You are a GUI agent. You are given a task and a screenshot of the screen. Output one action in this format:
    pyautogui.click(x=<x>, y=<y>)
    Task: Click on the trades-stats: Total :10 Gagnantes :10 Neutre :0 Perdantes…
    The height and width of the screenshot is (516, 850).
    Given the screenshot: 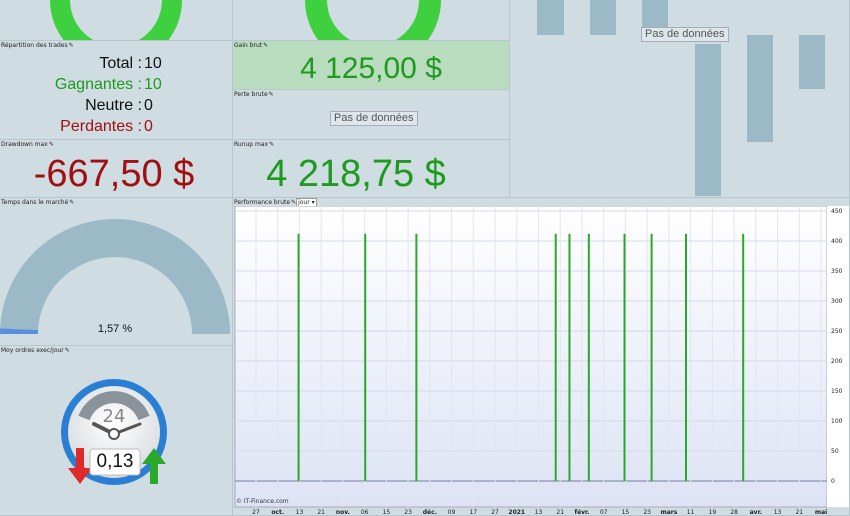 What is the action you would take?
    pyautogui.click(x=115, y=95)
    